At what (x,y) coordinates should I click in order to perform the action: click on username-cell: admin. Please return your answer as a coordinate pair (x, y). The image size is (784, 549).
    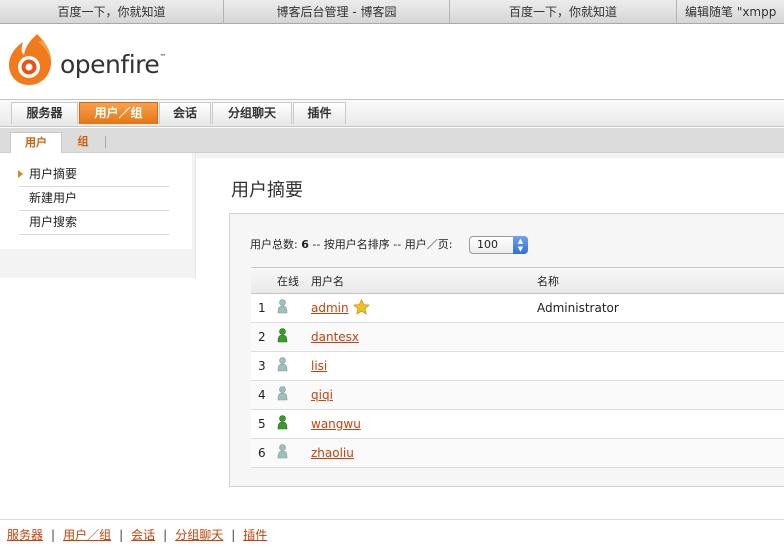
    Looking at the image, I should click on (424, 308).